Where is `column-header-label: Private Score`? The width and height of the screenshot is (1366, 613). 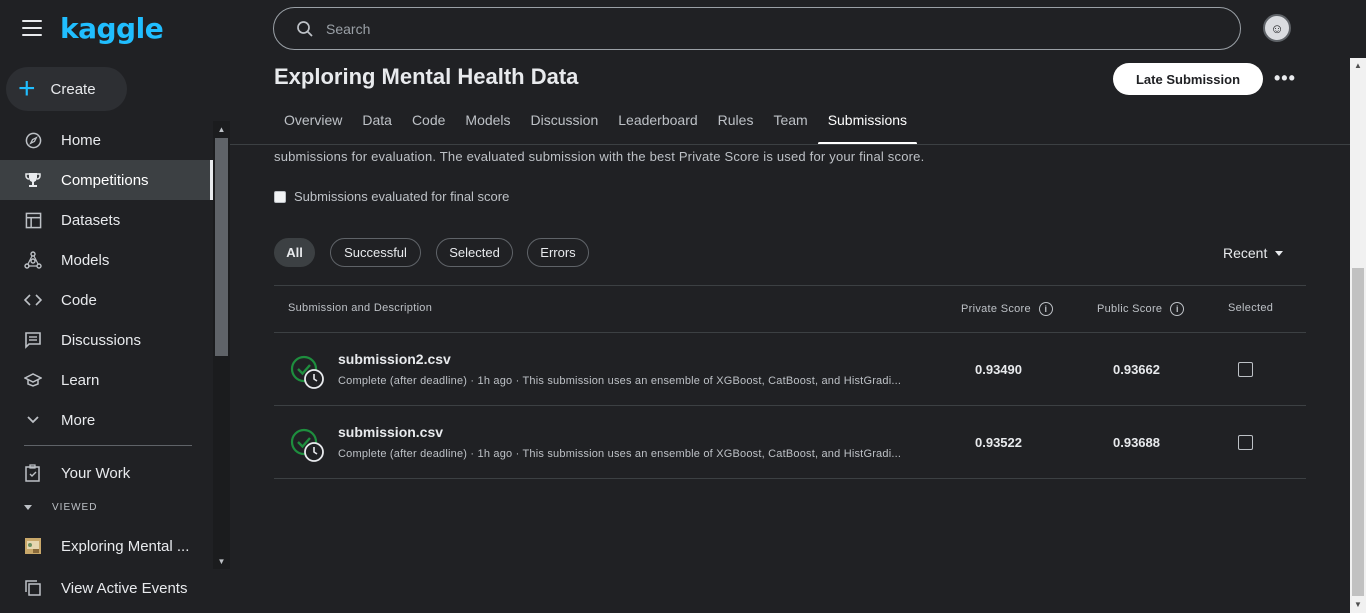 column-header-label: Private Score is located at coordinates (996, 309).